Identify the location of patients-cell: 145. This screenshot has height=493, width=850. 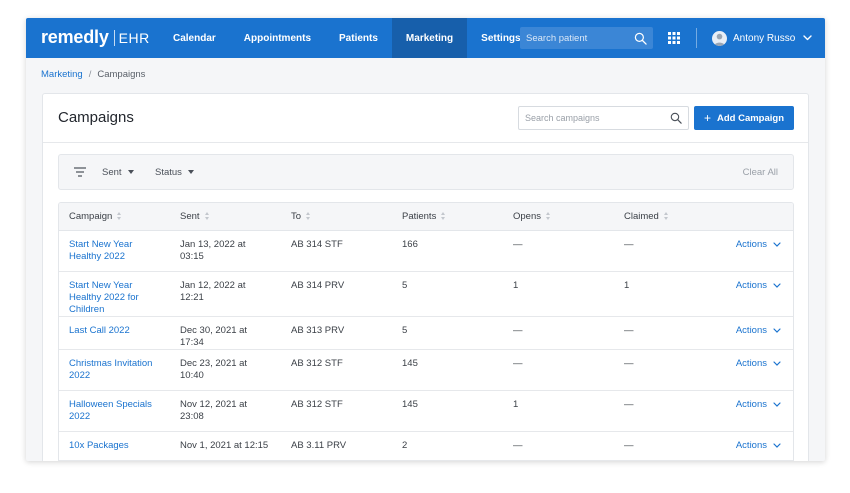
(447, 370).